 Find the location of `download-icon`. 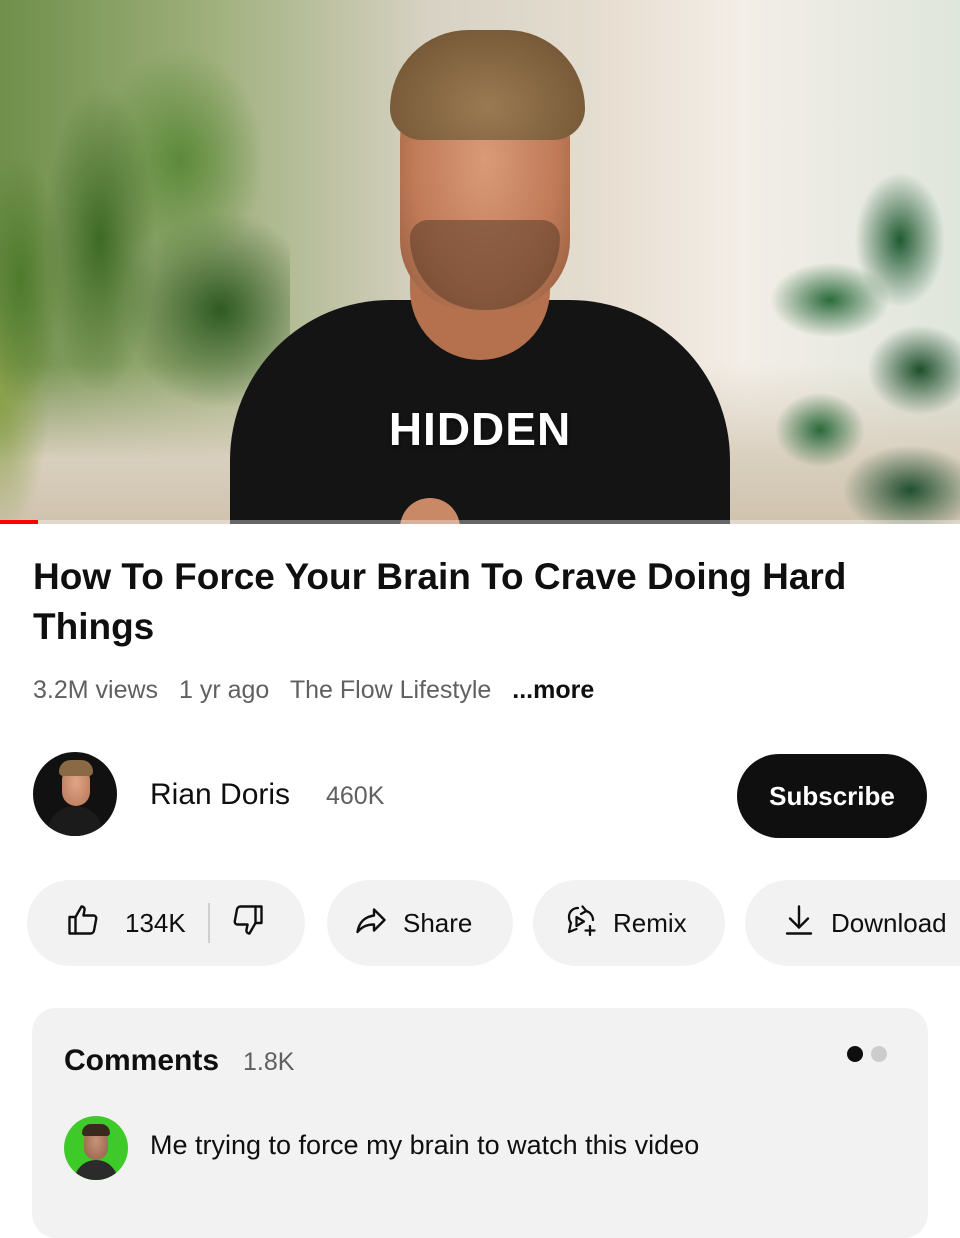

download-icon is located at coordinates (799, 923).